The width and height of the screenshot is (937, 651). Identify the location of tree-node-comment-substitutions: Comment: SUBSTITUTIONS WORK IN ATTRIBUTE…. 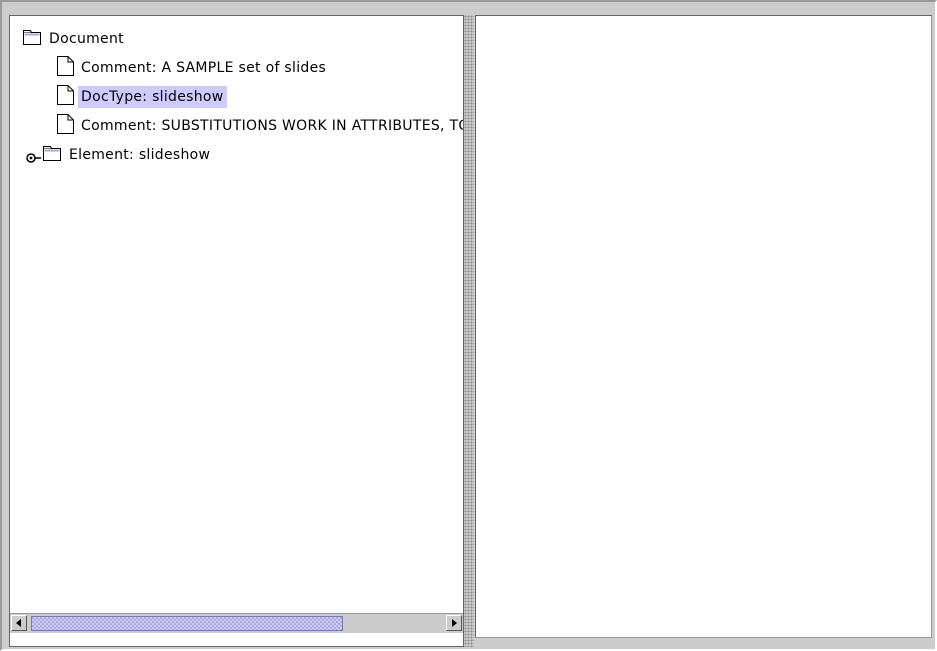
(260, 126).